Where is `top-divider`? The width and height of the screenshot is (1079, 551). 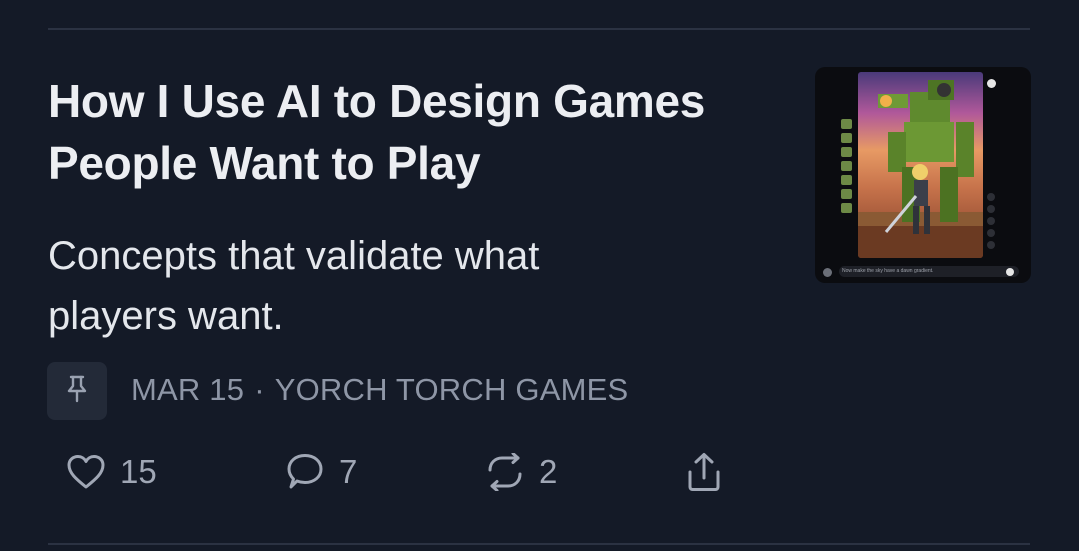 top-divider is located at coordinates (539, 29).